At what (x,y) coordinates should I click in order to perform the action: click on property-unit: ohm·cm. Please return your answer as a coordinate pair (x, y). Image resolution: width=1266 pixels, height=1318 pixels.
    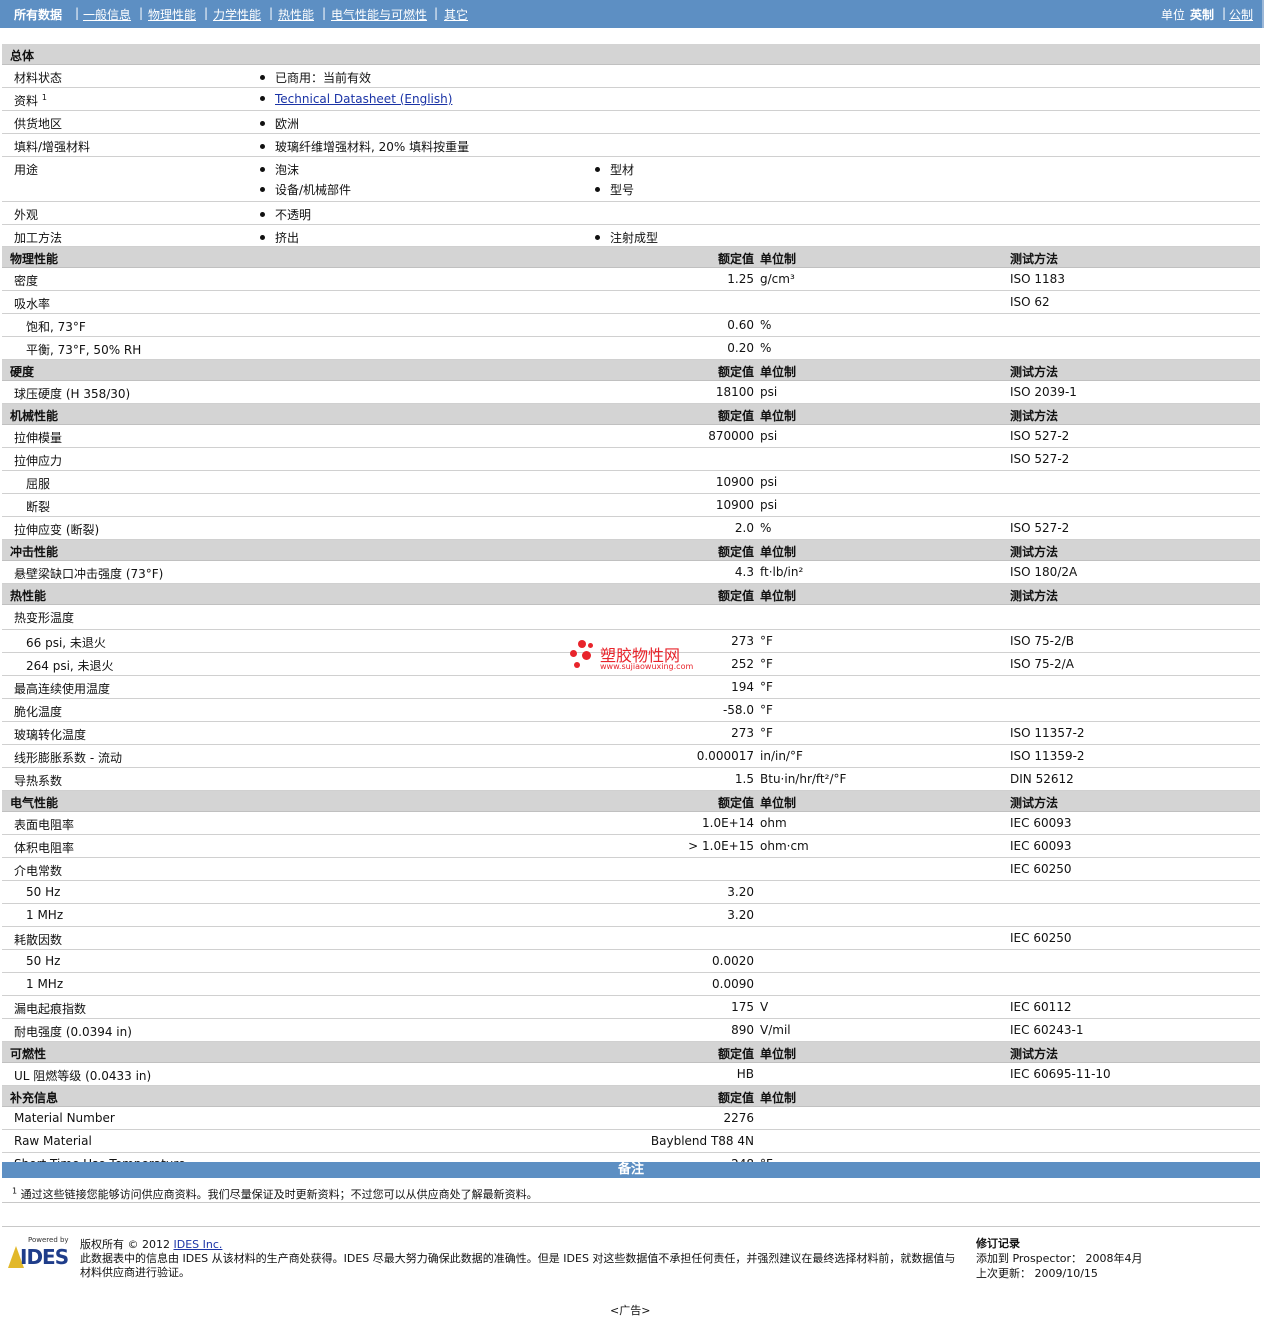
    Looking at the image, I should click on (784, 846).